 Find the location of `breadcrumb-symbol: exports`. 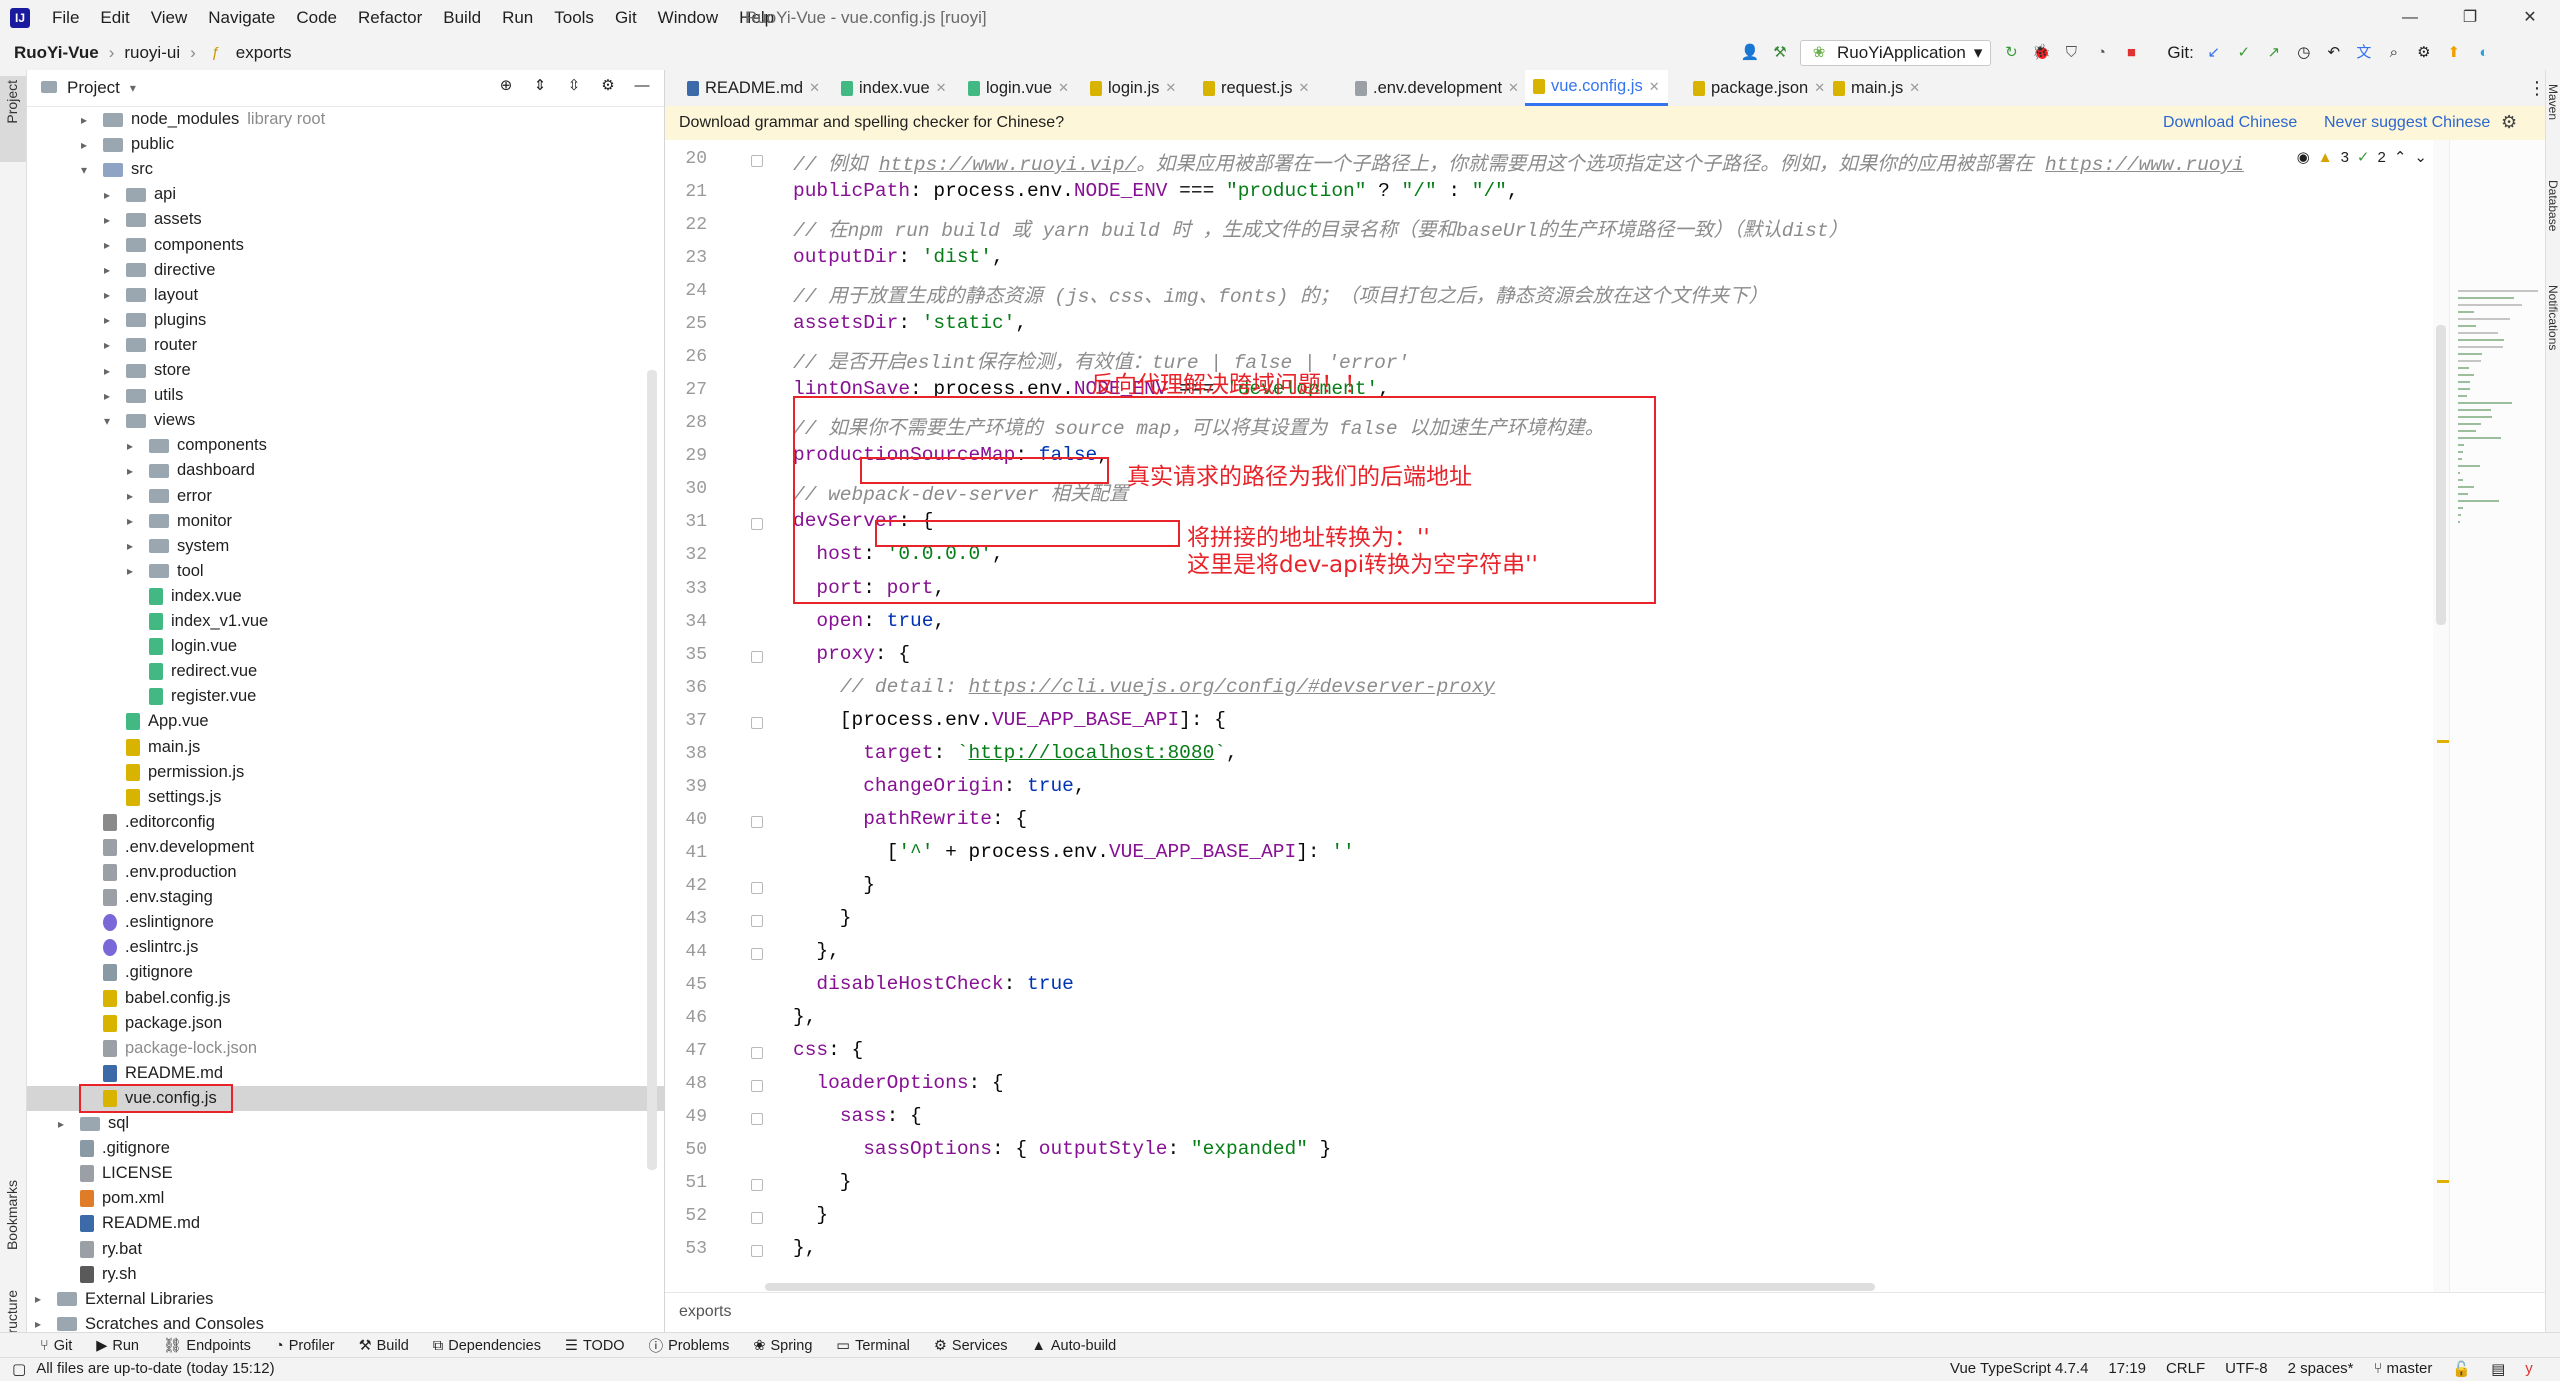

breadcrumb-symbol: exports is located at coordinates (264, 53).